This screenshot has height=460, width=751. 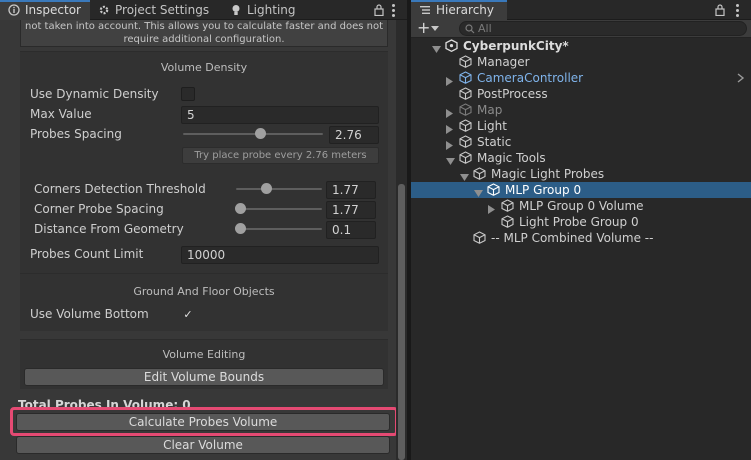 I want to click on distance-from-geometry-slider-thumb, so click(x=241, y=228).